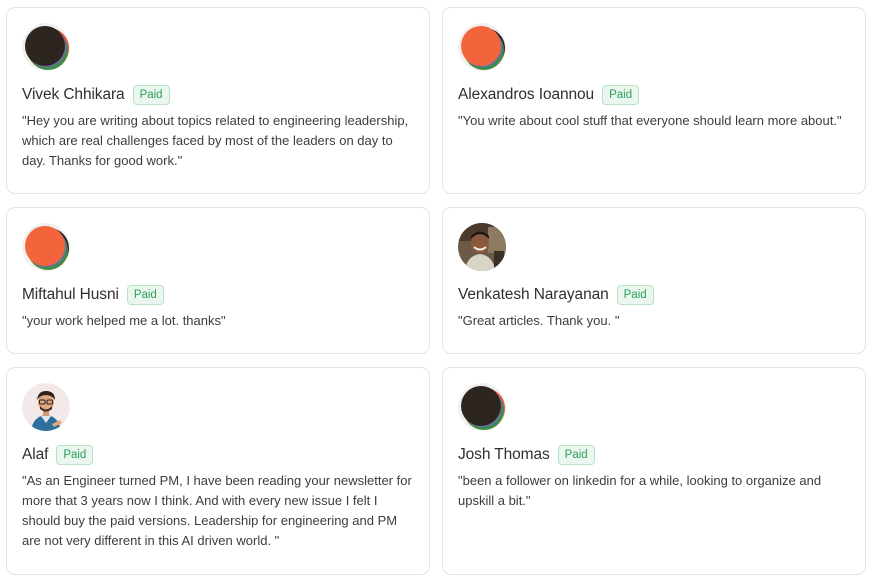 The height and width of the screenshot is (581, 873). What do you see at coordinates (46, 407) in the screenshot?
I see `avatar-cartoon-person-icon` at bounding box center [46, 407].